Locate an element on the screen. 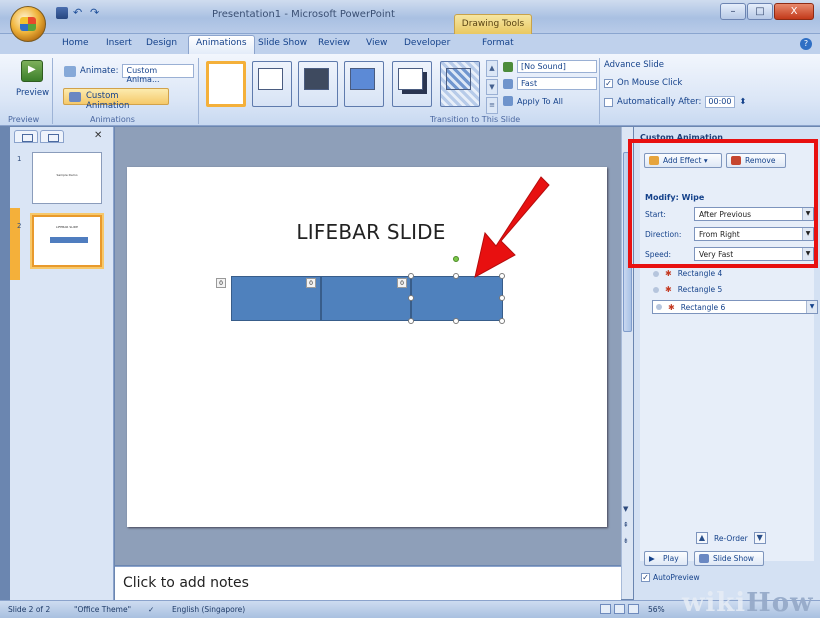  rotation-handle is located at coordinates (456, 259).